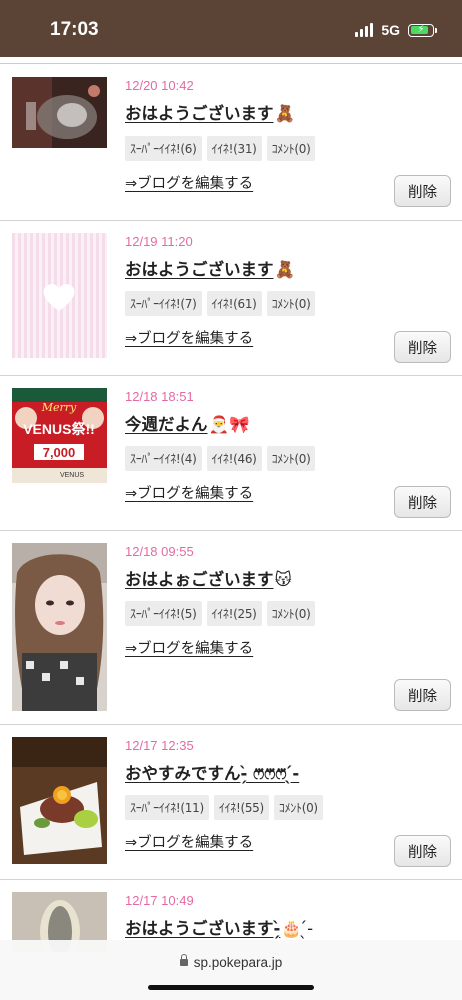 The height and width of the screenshot is (1000, 462). I want to click on super-like-badge: ｽｰﾊﾟｰｲｲﾈ!(4), so click(163, 458).